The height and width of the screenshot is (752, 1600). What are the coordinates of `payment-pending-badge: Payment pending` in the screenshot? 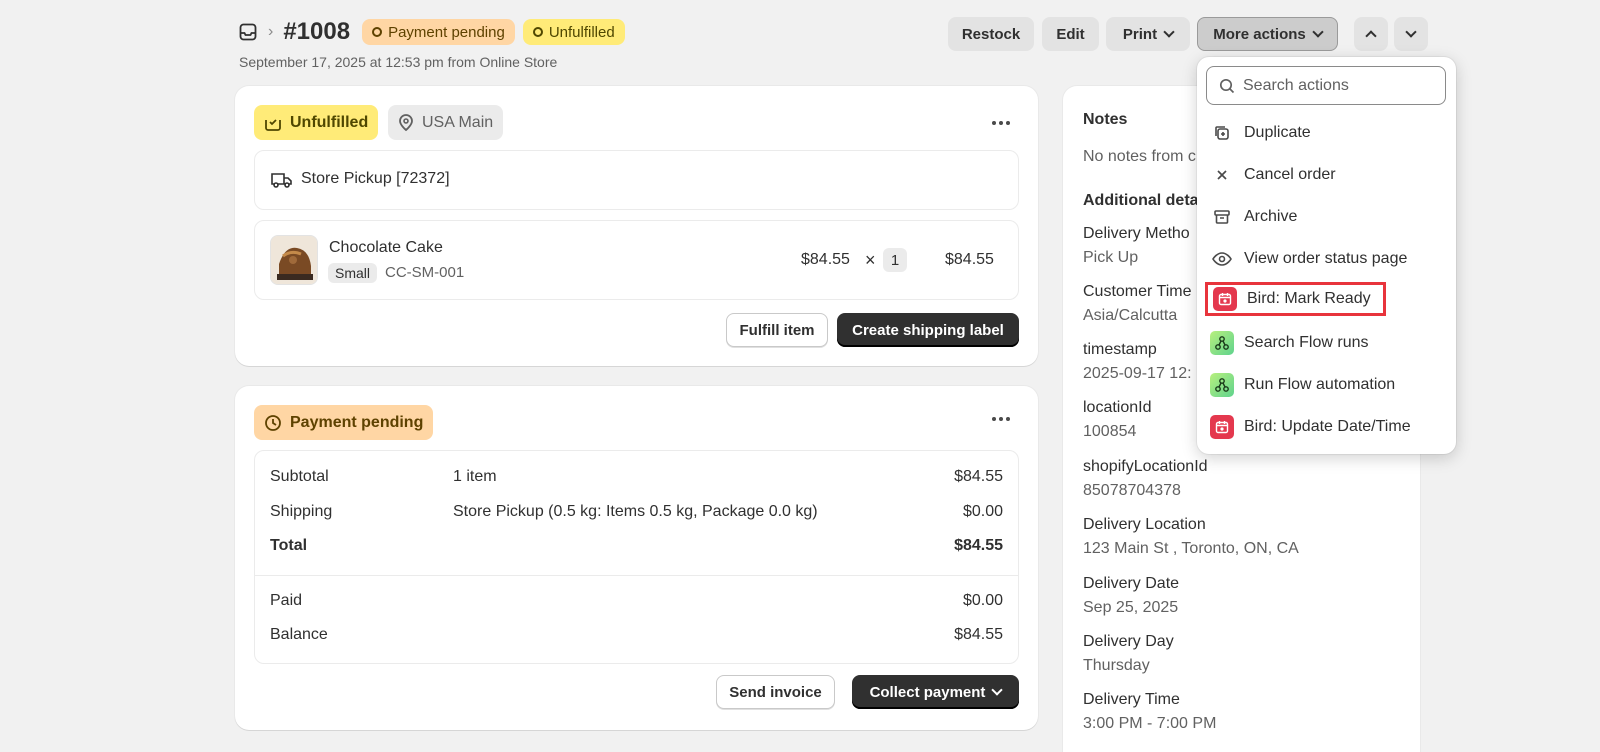 It's located at (344, 422).